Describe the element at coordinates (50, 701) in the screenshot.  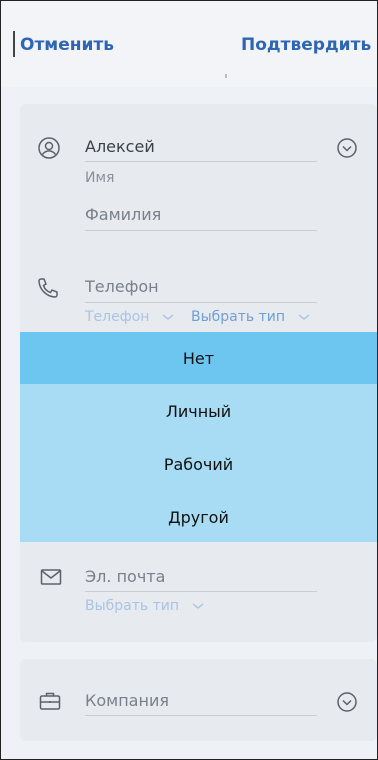
I see `briefcase-icon` at that location.